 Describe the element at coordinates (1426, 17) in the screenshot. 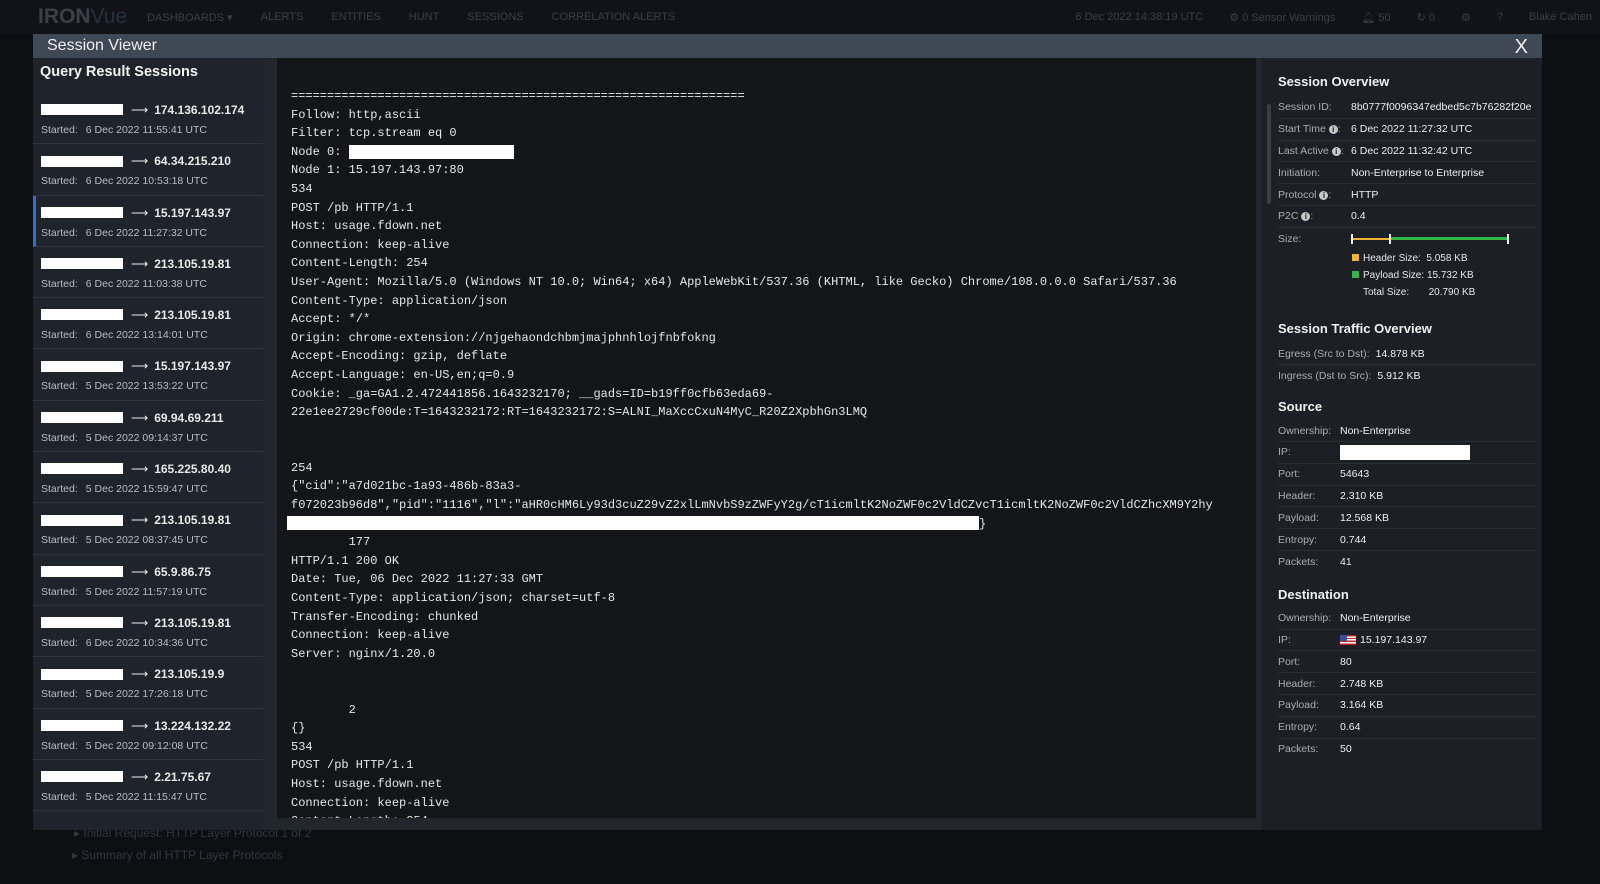

I see `refresh: ↻ 0` at that location.